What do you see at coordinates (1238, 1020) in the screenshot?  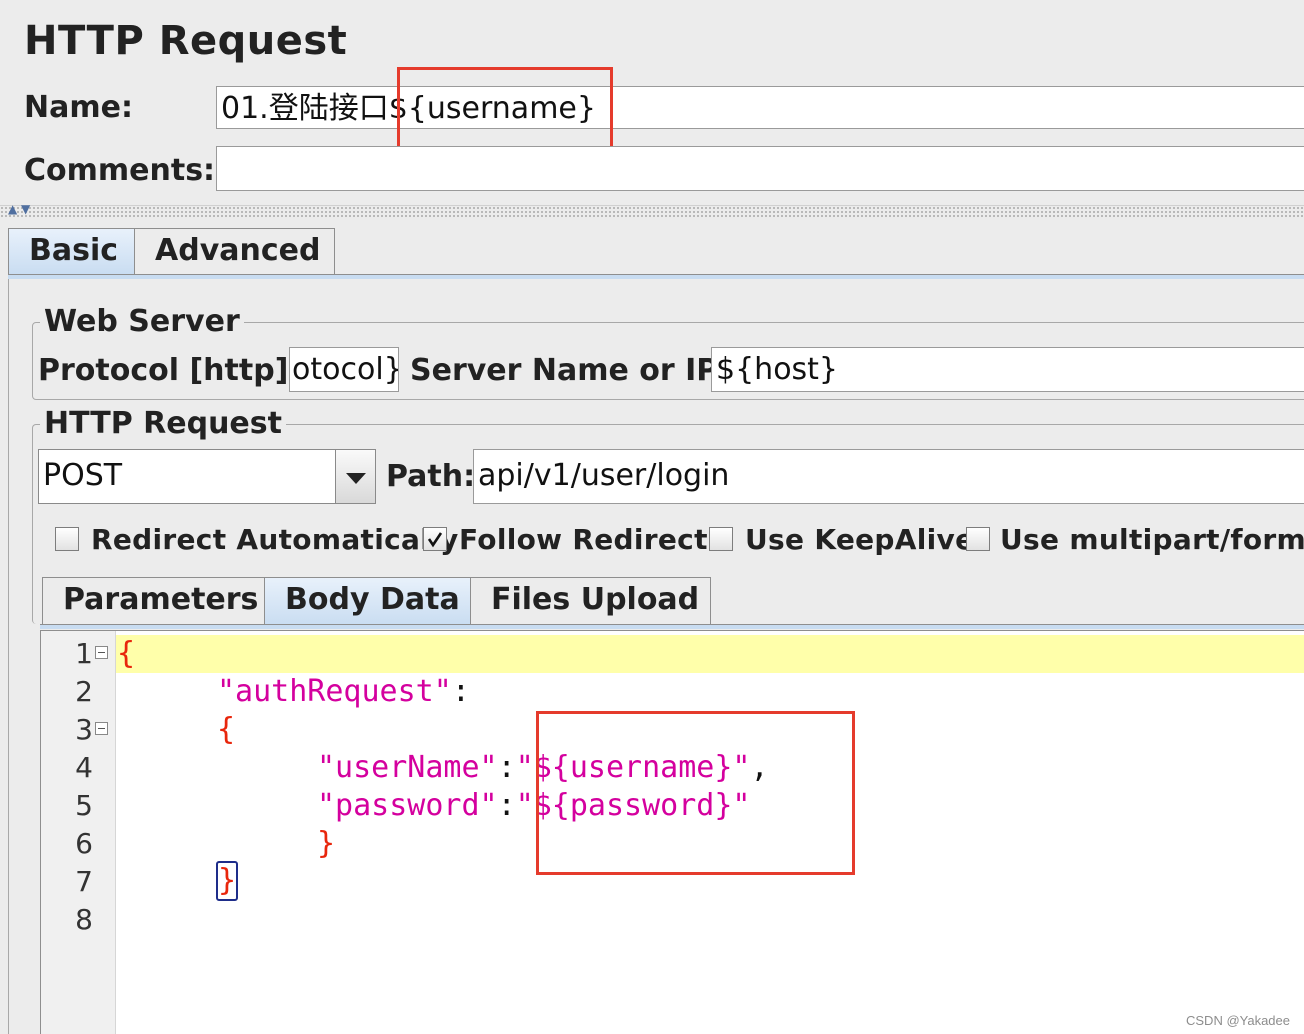 I see `watermark: CSDN @Yakadee` at bounding box center [1238, 1020].